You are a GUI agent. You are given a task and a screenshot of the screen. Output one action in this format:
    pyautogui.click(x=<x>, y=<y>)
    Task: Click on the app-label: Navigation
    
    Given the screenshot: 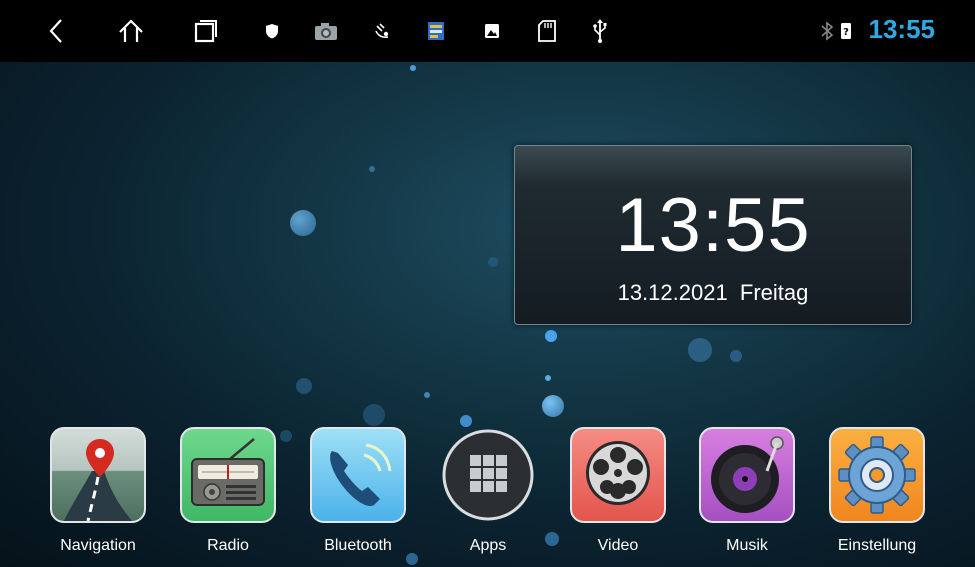 What is the action you would take?
    pyautogui.click(x=98, y=545)
    